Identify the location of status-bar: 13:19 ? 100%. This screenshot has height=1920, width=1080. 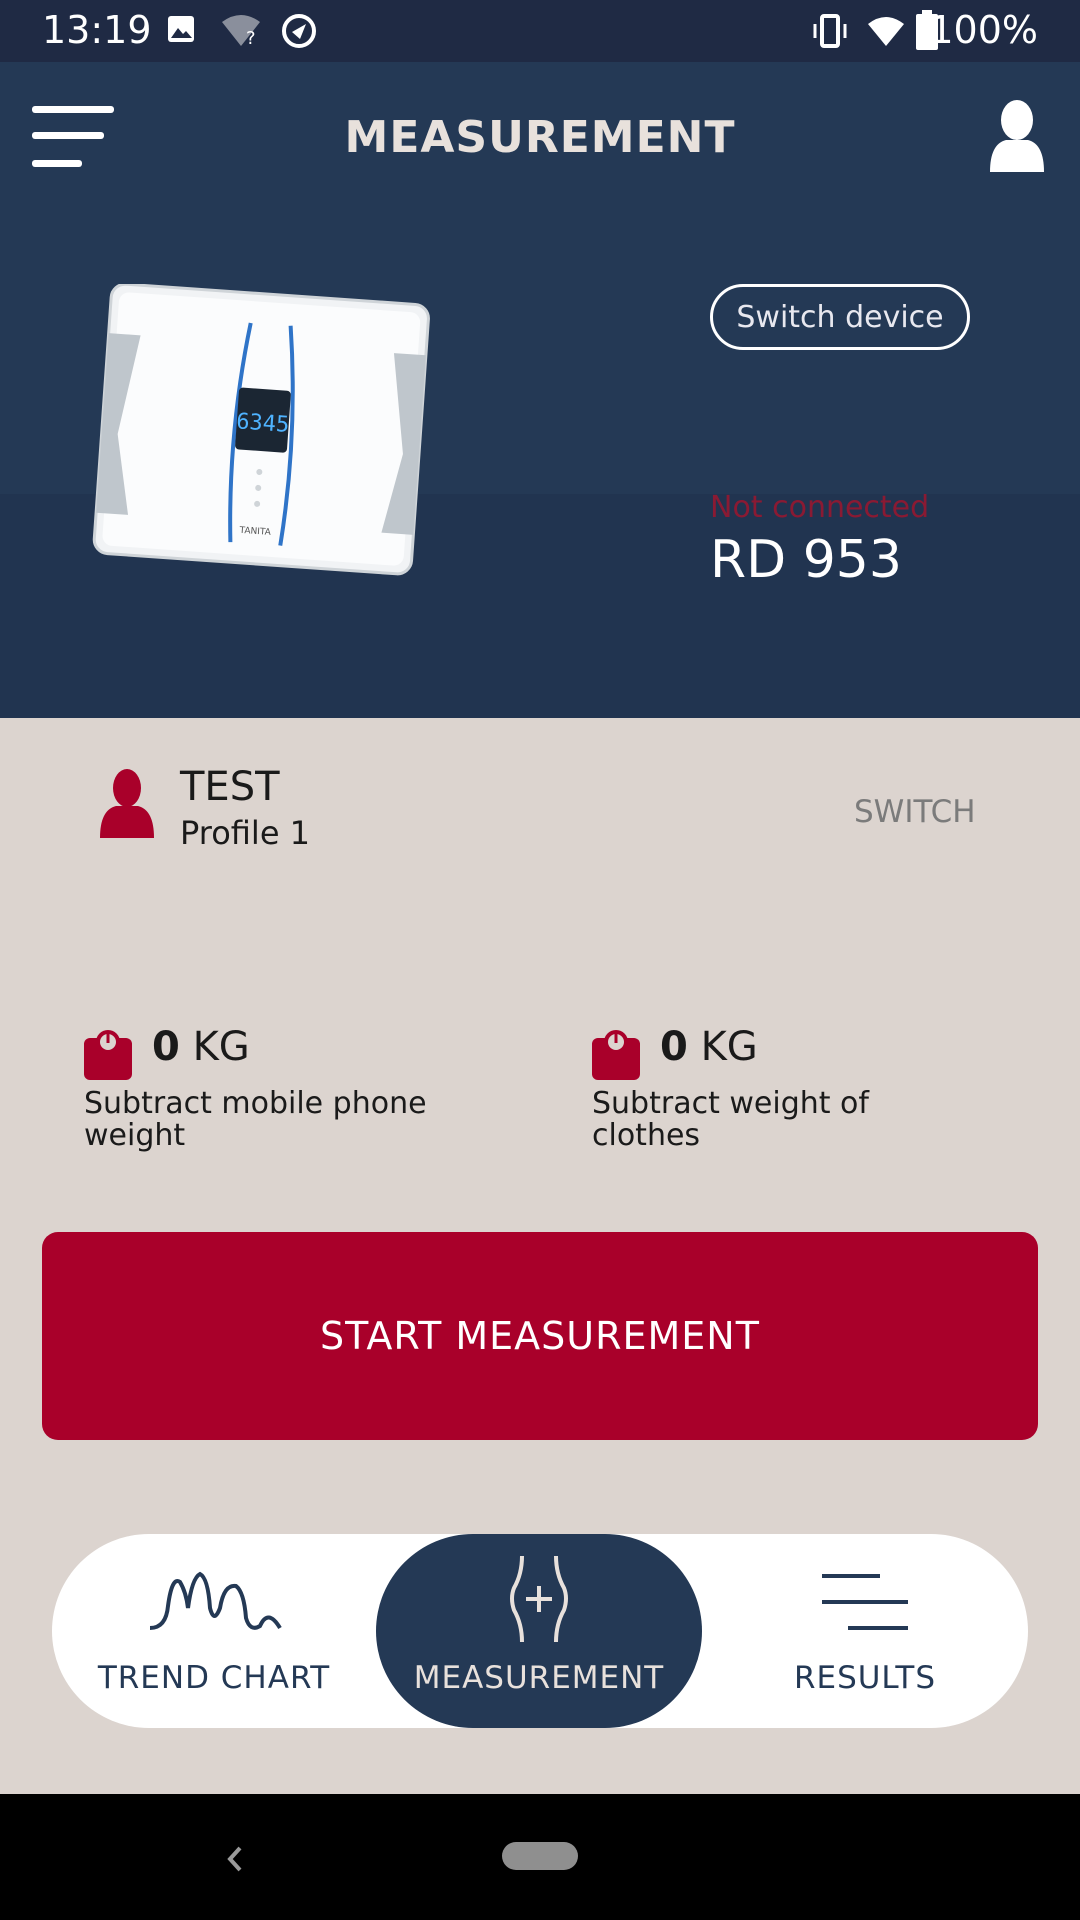
(540, 31).